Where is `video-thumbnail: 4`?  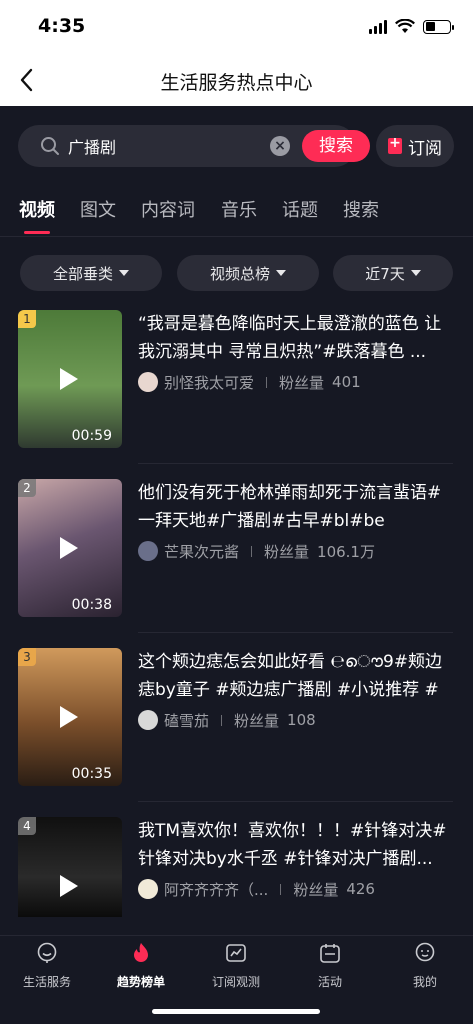
video-thumbnail: 4 is located at coordinates (70, 867).